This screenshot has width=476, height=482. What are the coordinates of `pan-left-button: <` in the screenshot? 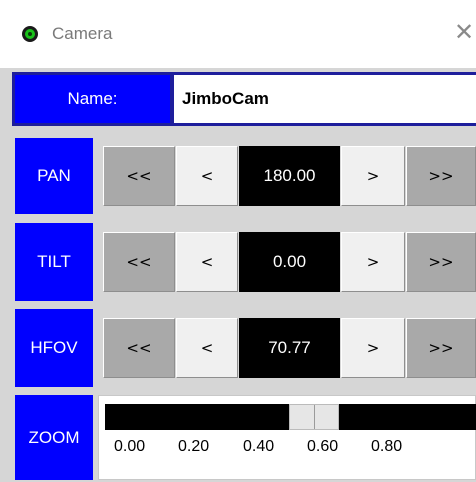 It's located at (207, 176).